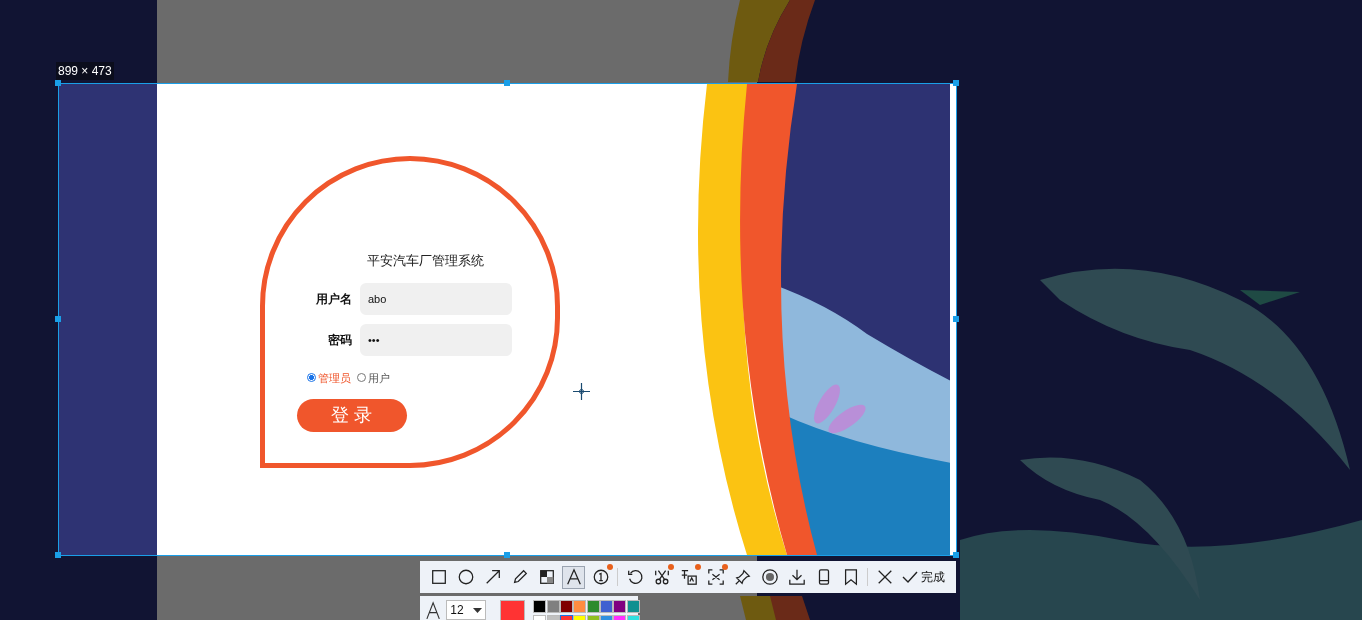 The height and width of the screenshot is (620, 1362). I want to click on input-field: abo, so click(436, 298).